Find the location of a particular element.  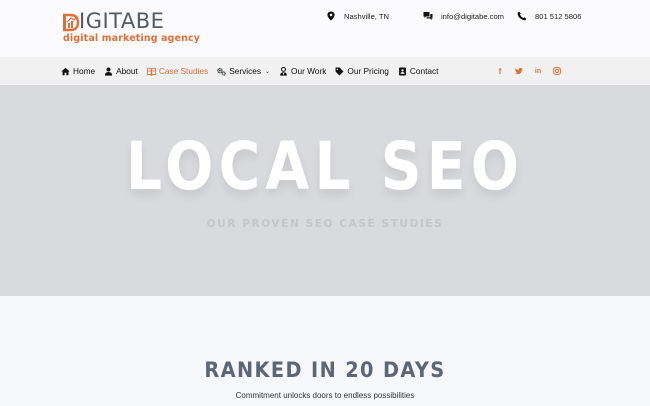

nav-item-home: Home is located at coordinates (78, 71).